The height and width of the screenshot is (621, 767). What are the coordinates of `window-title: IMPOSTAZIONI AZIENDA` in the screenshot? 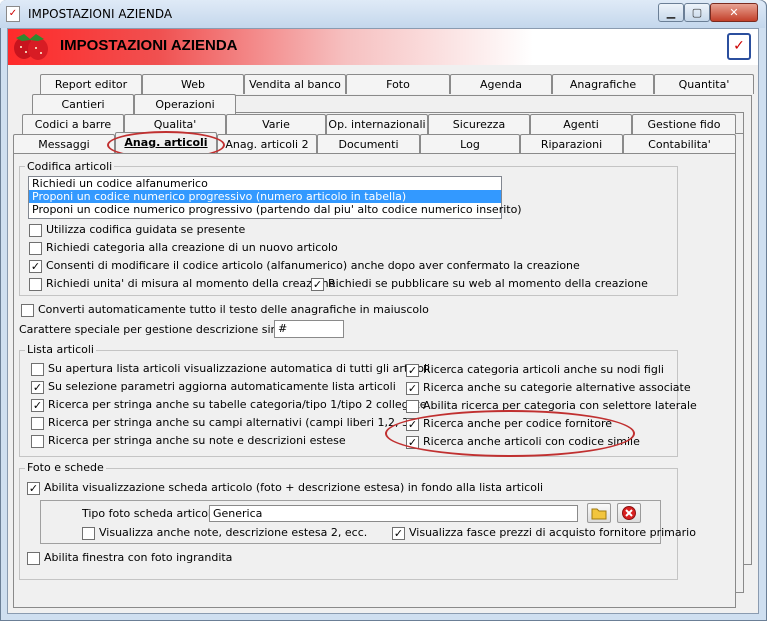 It's located at (100, 14).